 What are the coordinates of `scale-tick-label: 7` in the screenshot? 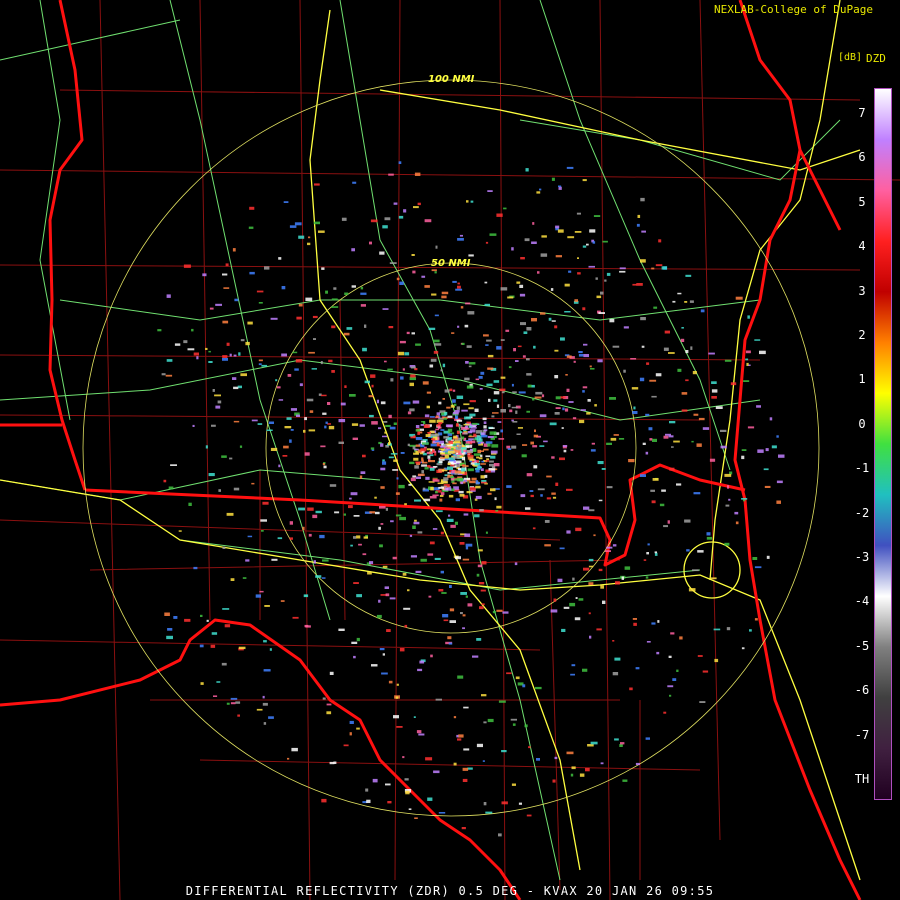 It's located at (862, 113).